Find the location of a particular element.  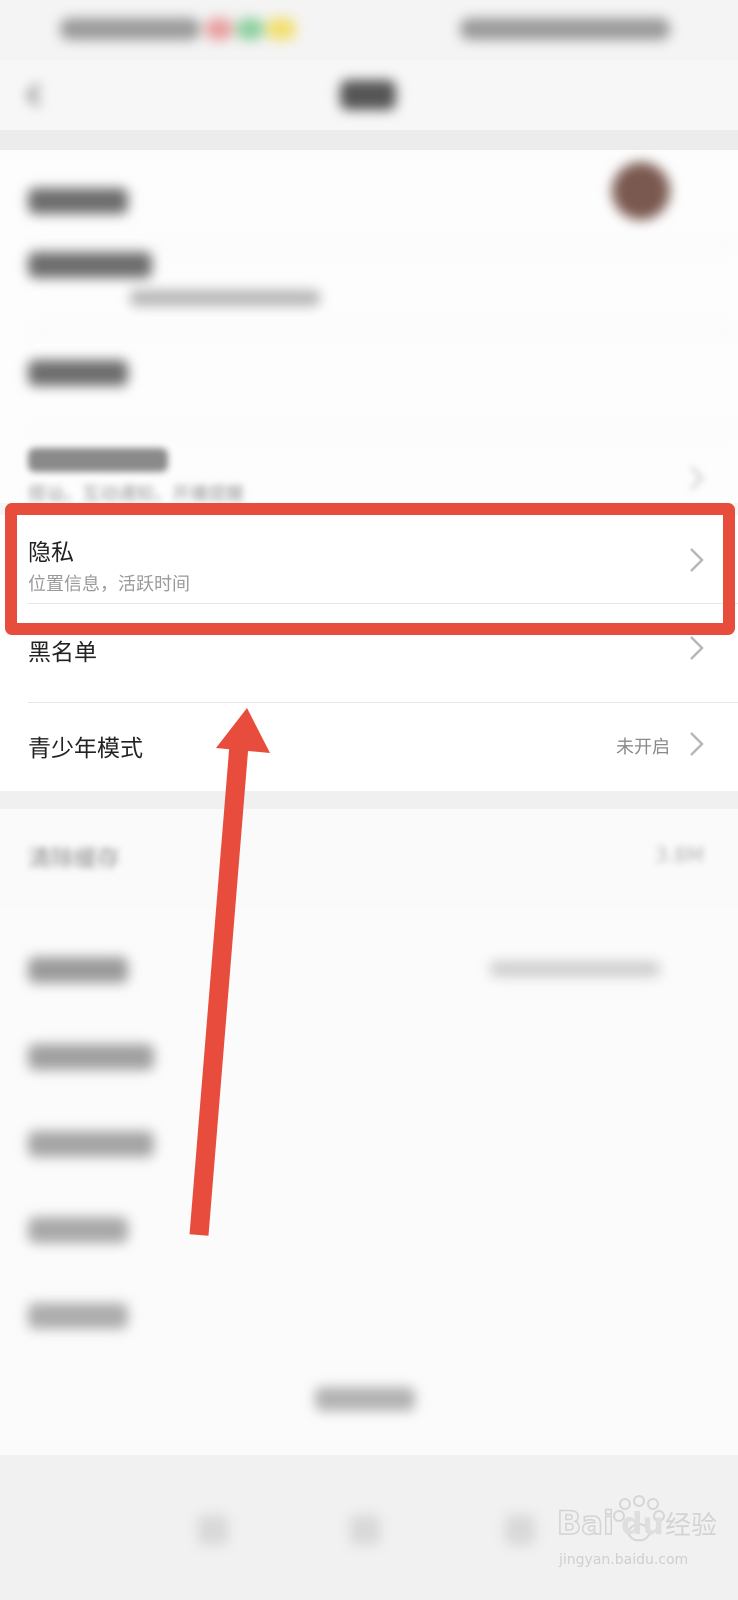

svg-text: Bai is located at coordinates (585, 1523).